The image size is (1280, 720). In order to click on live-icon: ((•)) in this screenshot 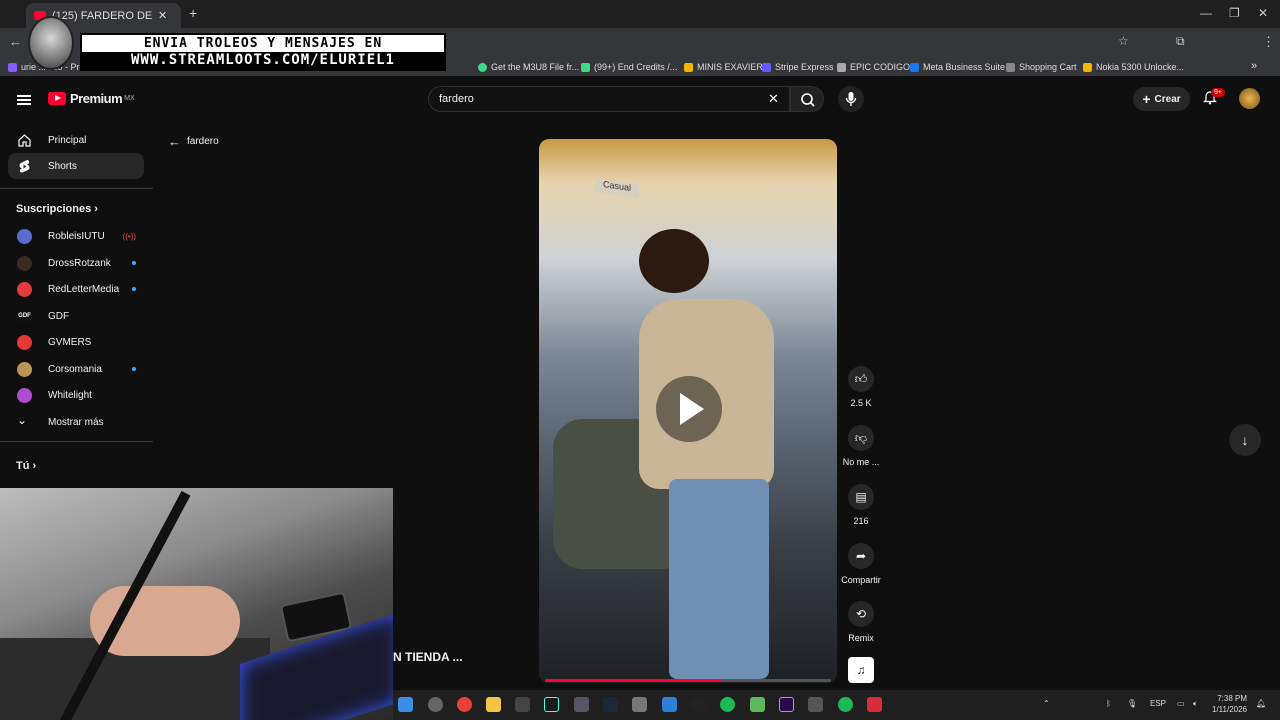, I will do `click(129, 236)`.